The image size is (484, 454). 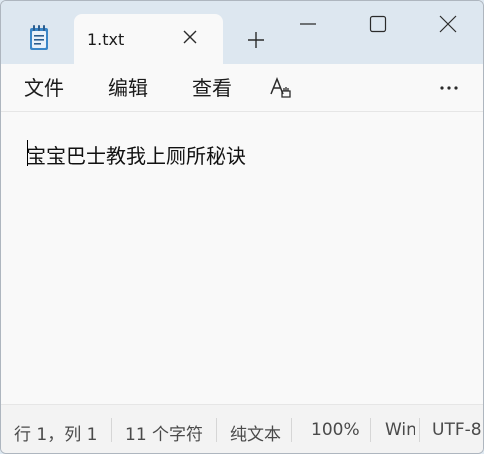 What do you see at coordinates (148, 39) in the screenshot?
I see `tab-1-txt: 1.txt` at bounding box center [148, 39].